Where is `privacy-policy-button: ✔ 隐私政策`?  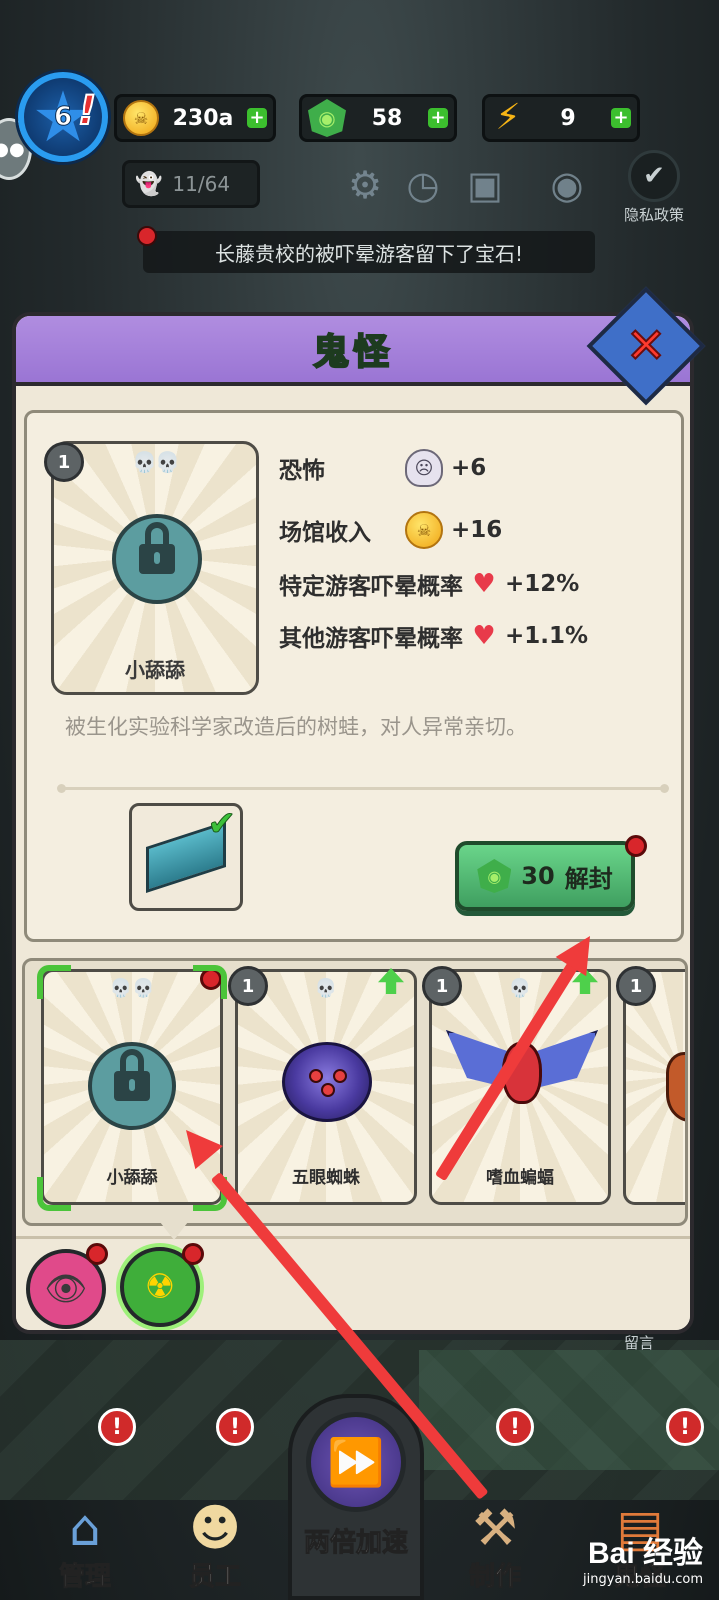
privacy-policy-button: ✔ 隐私政策 is located at coordinates (654, 188).